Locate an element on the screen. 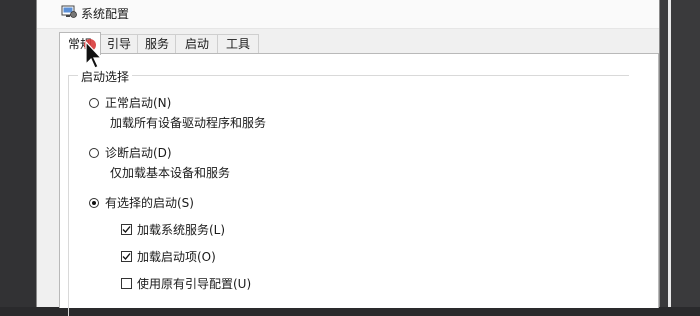 The width and height of the screenshot is (700, 316). diagnostic-startup-radio: 诊断启动(D) is located at coordinates (130, 152).